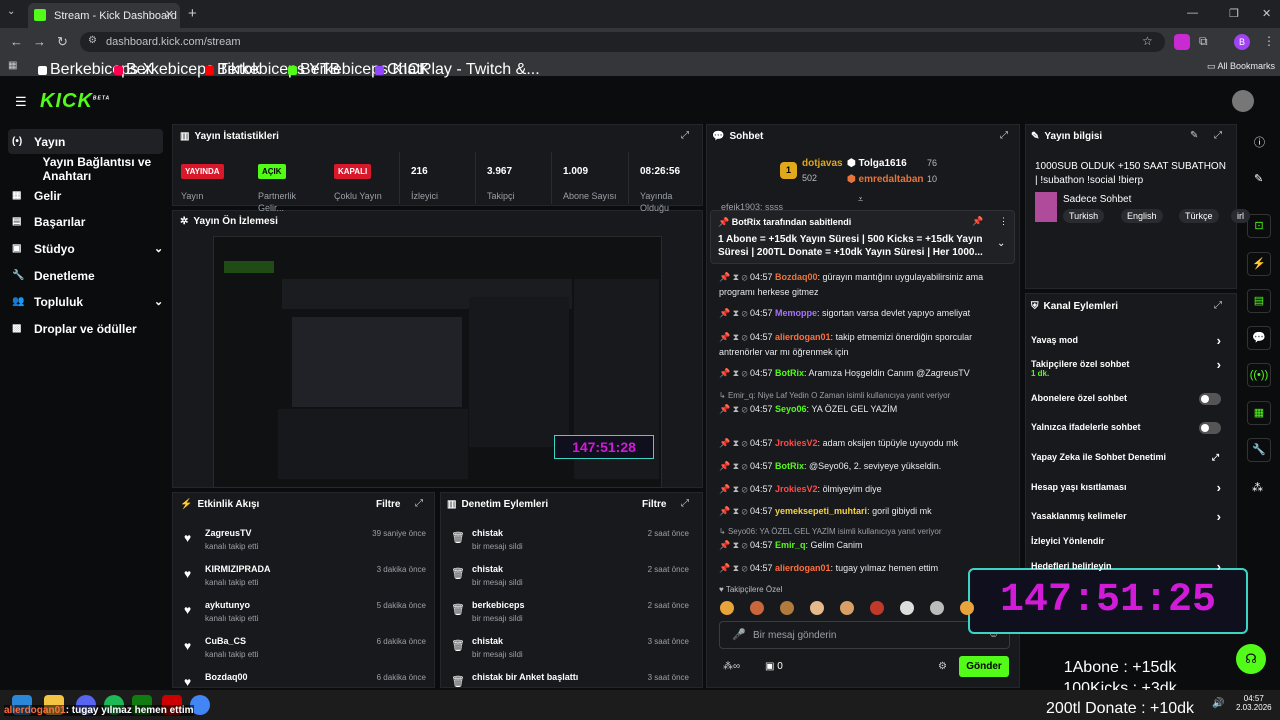  Describe the element at coordinates (16, 41) in the screenshot. I see `back-icon: ←` at that location.